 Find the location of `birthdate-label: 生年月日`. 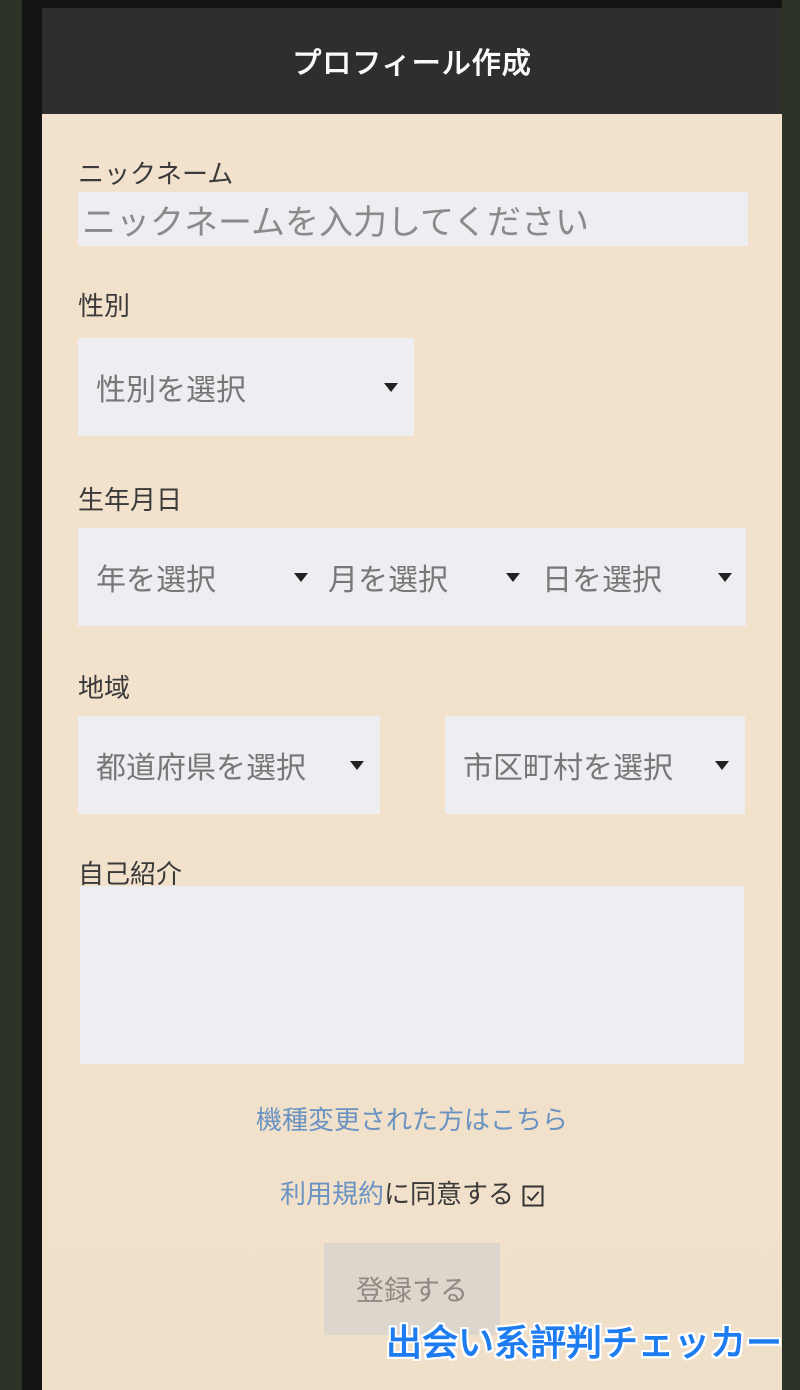

birthdate-label: 生年月日 is located at coordinates (130, 501).